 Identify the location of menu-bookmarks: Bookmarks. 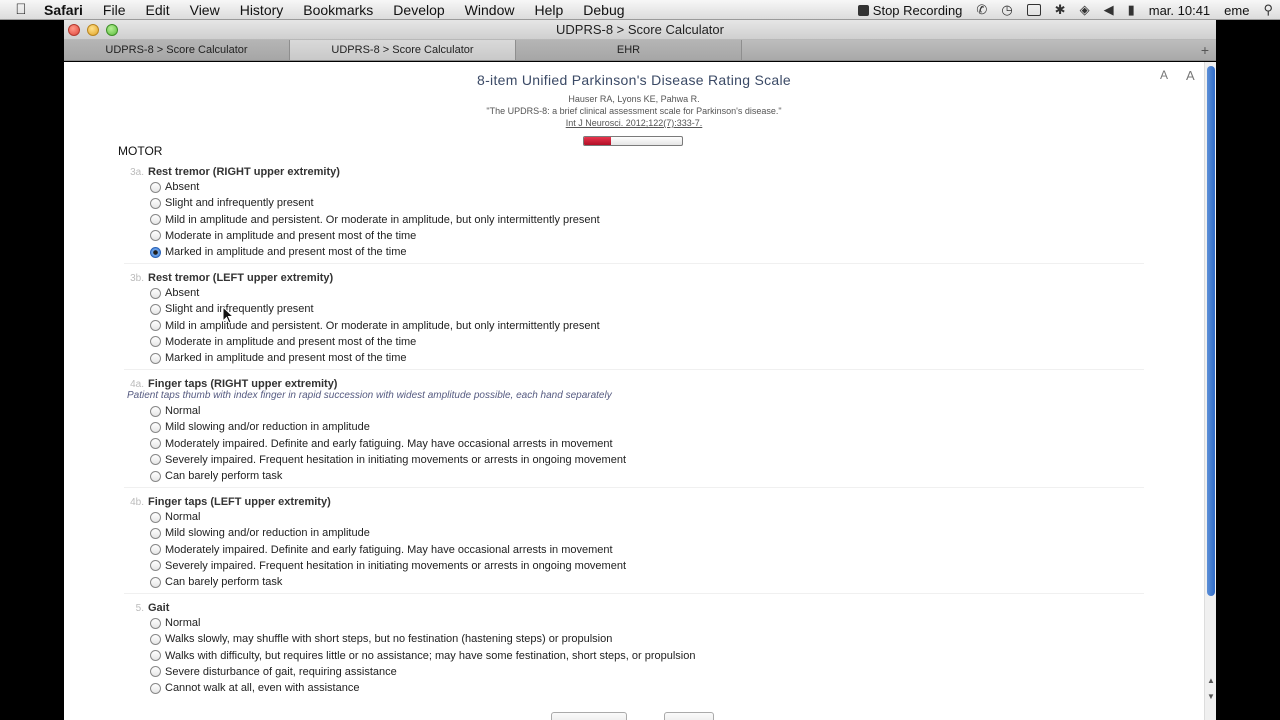
(338, 10).